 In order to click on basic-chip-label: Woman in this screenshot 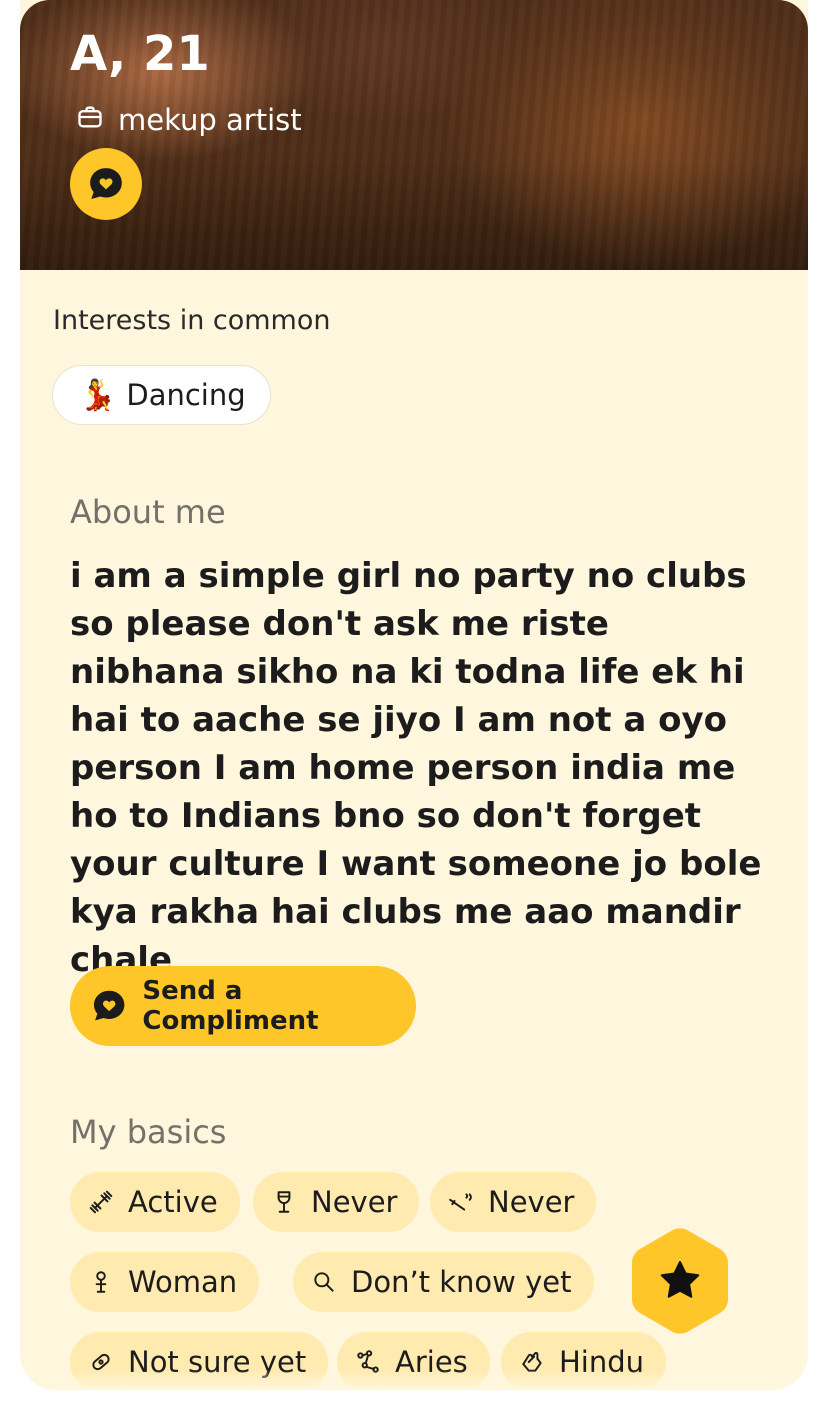, I will do `click(183, 1282)`.